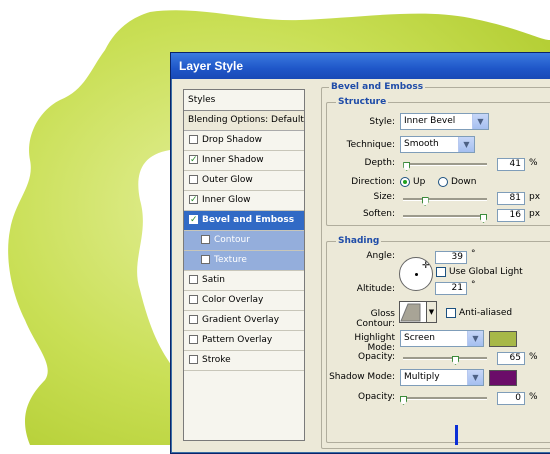 The height and width of the screenshot is (454, 550). I want to click on depth-input: 41, so click(511, 164).